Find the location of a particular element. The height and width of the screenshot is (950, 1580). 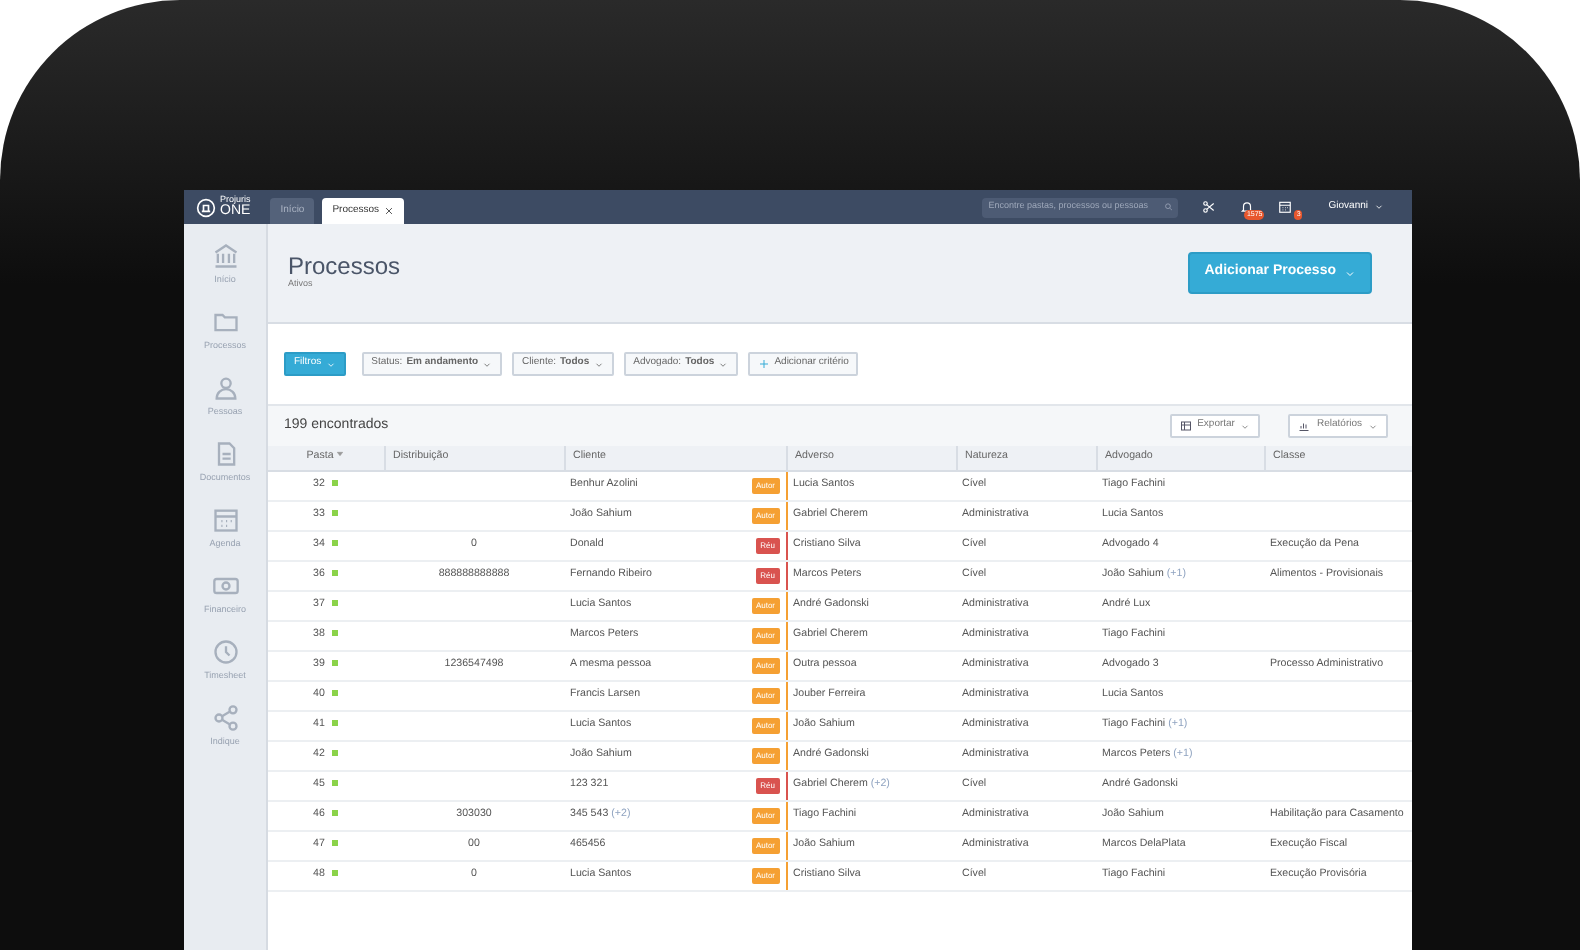

logo-icon is located at coordinates (206, 207).